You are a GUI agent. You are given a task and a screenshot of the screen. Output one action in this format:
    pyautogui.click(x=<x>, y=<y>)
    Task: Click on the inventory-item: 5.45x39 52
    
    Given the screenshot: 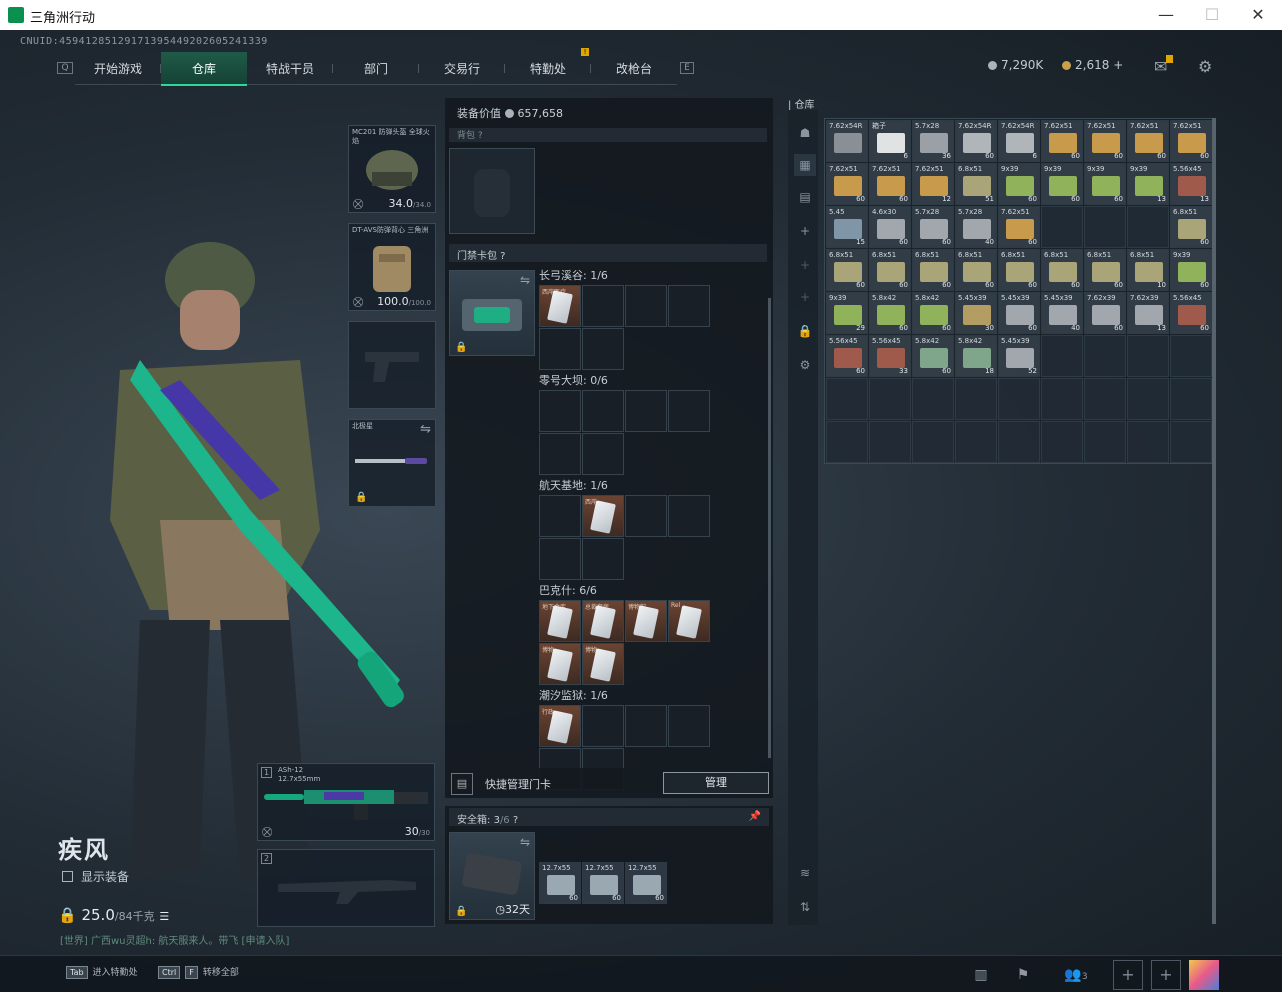 What is the action you would take?
    pyautogui.click(x=1019, y=356)
    